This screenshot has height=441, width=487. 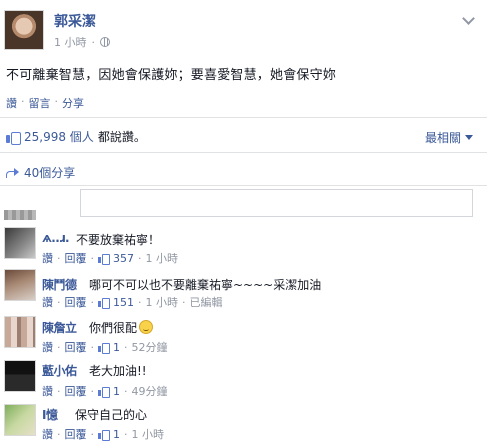 I want to click on commenter-name: 陳詹立, so click(x=59, y=327).